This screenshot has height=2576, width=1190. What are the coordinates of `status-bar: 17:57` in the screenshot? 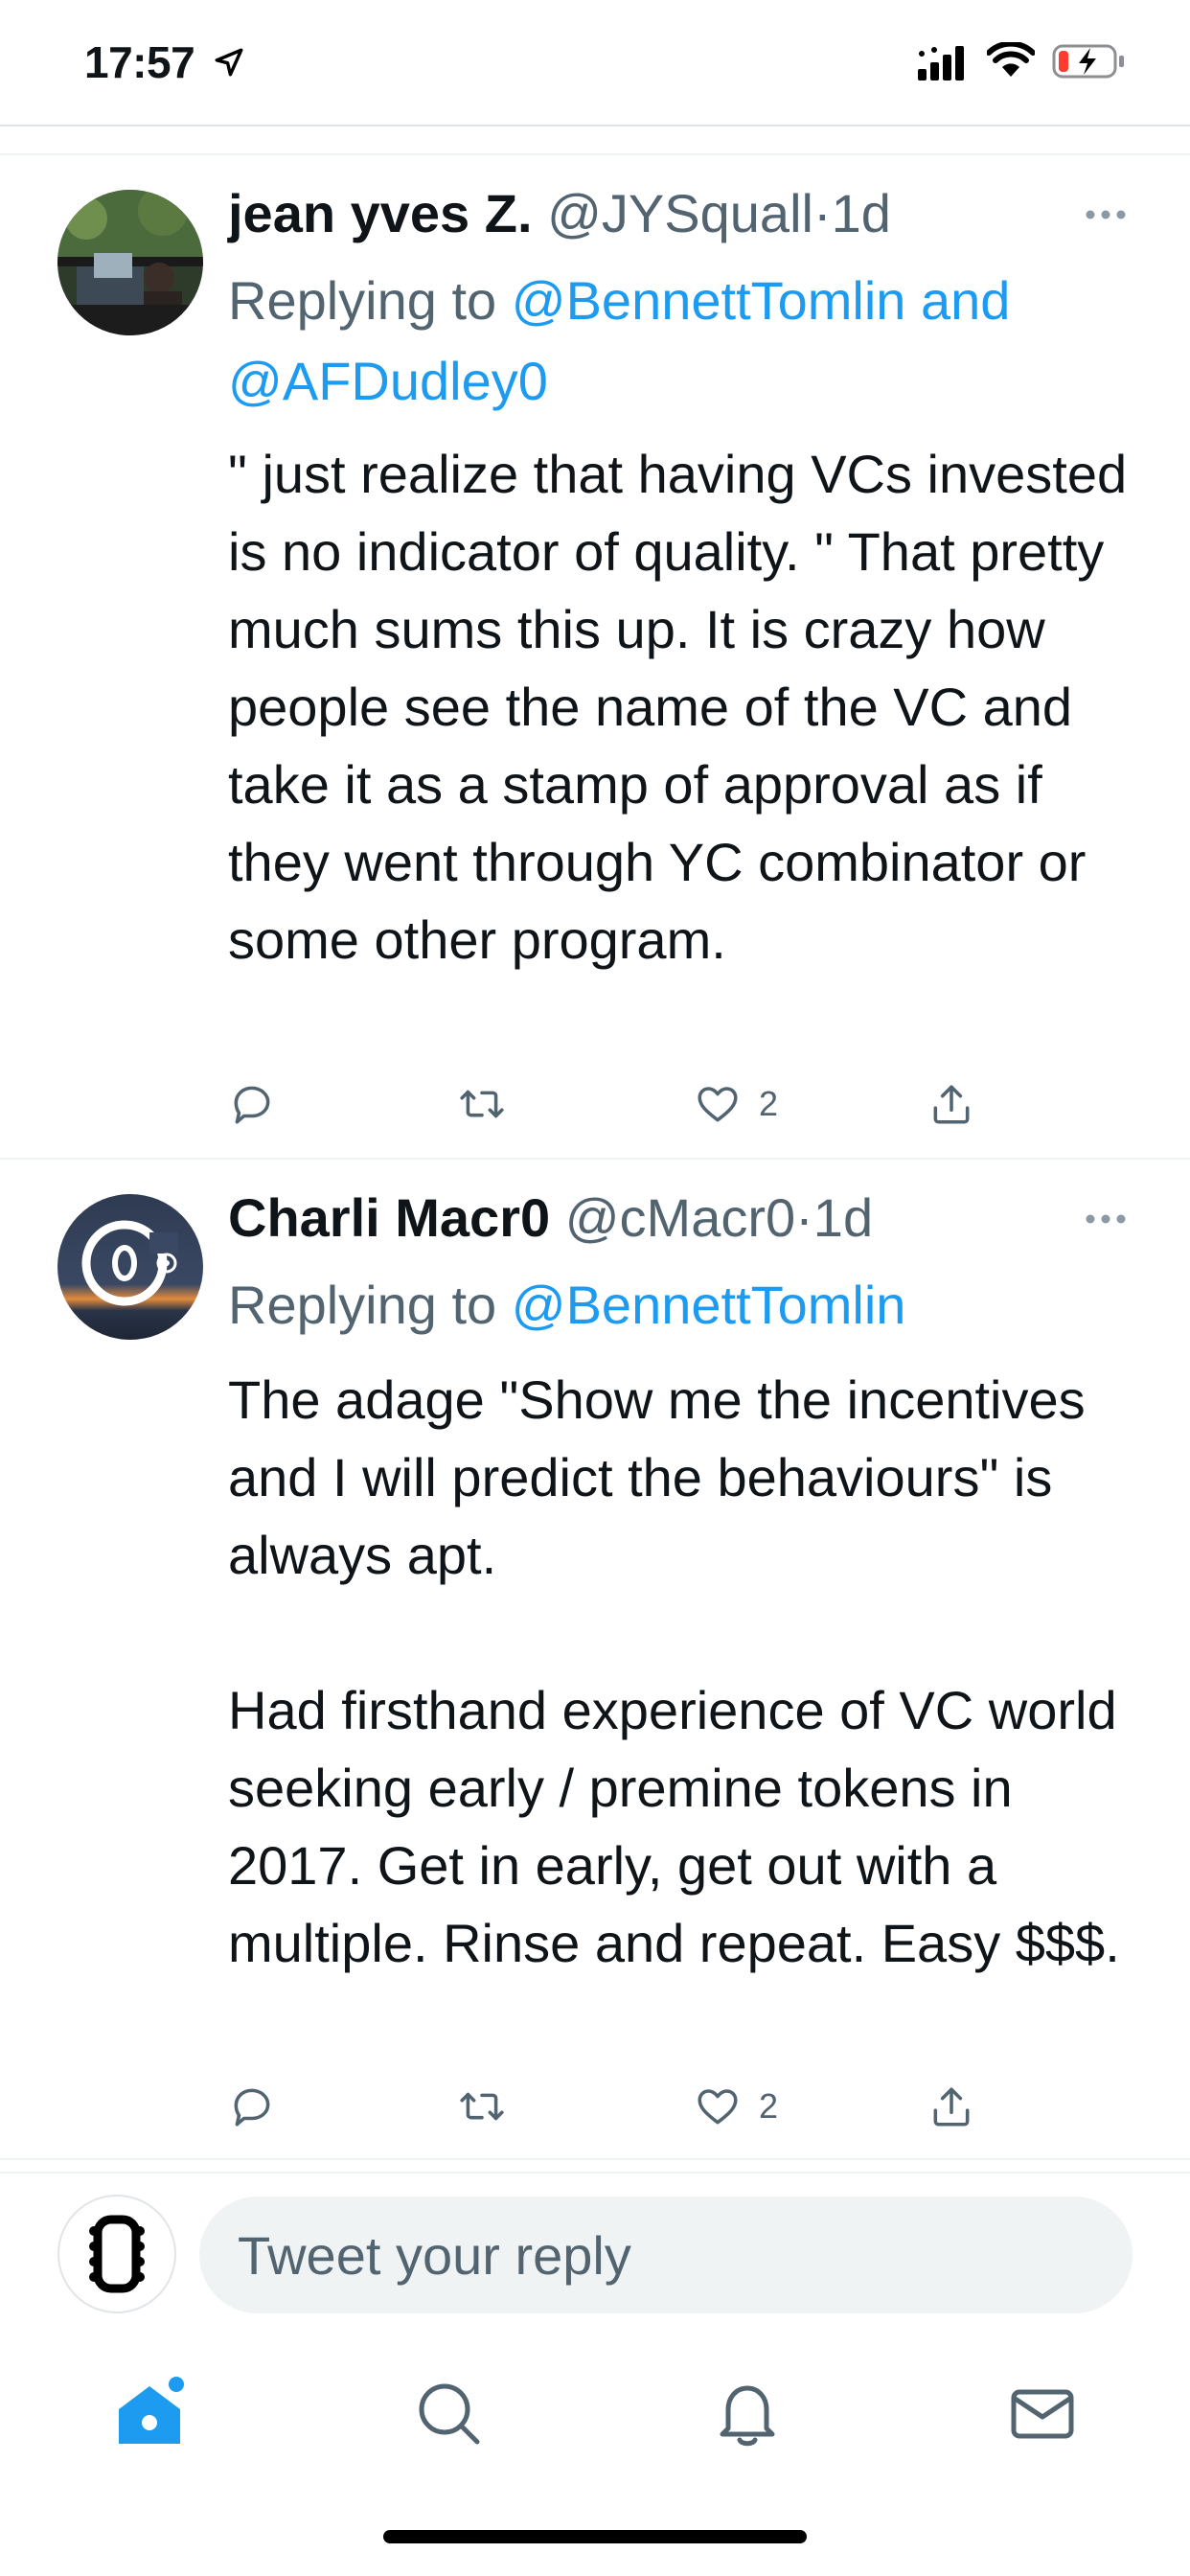 It's located at (595, 63).